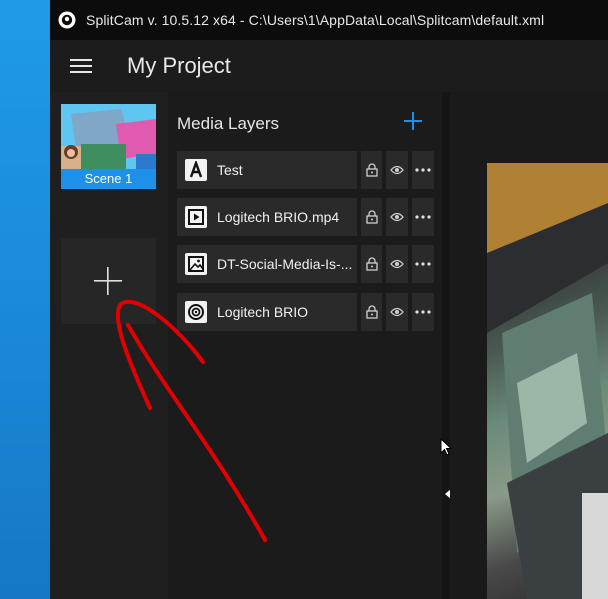  Describe the element at coordinates (81, 66) in the screenshot. I see `hamburger-menu-icon` at that location.